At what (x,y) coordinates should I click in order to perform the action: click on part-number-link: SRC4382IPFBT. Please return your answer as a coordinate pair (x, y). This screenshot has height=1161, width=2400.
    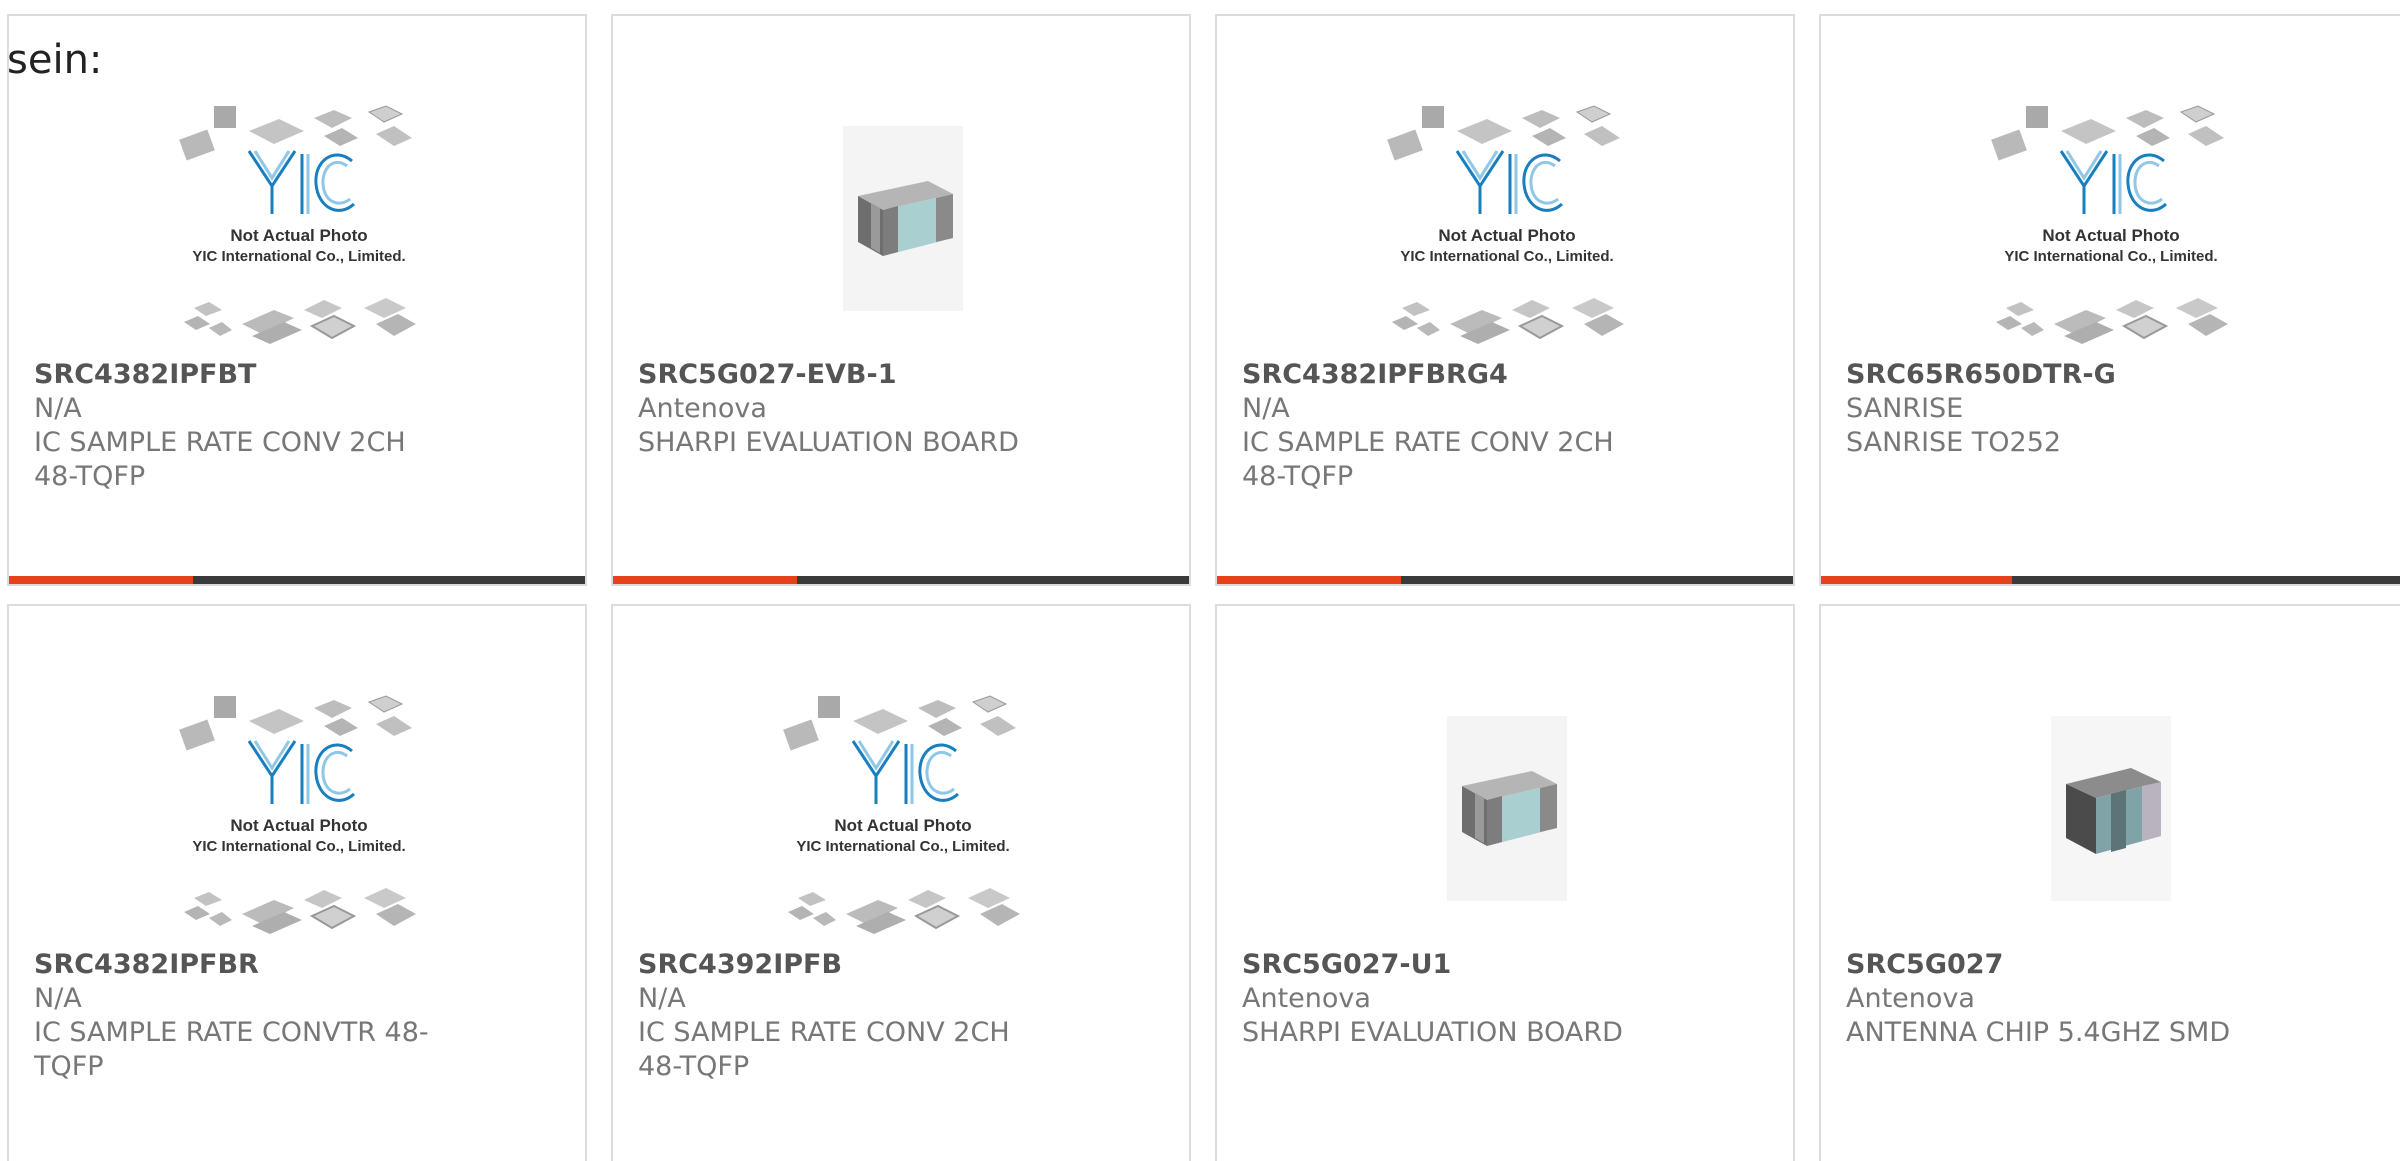
    Looking at the image, I should click on (244, 375).